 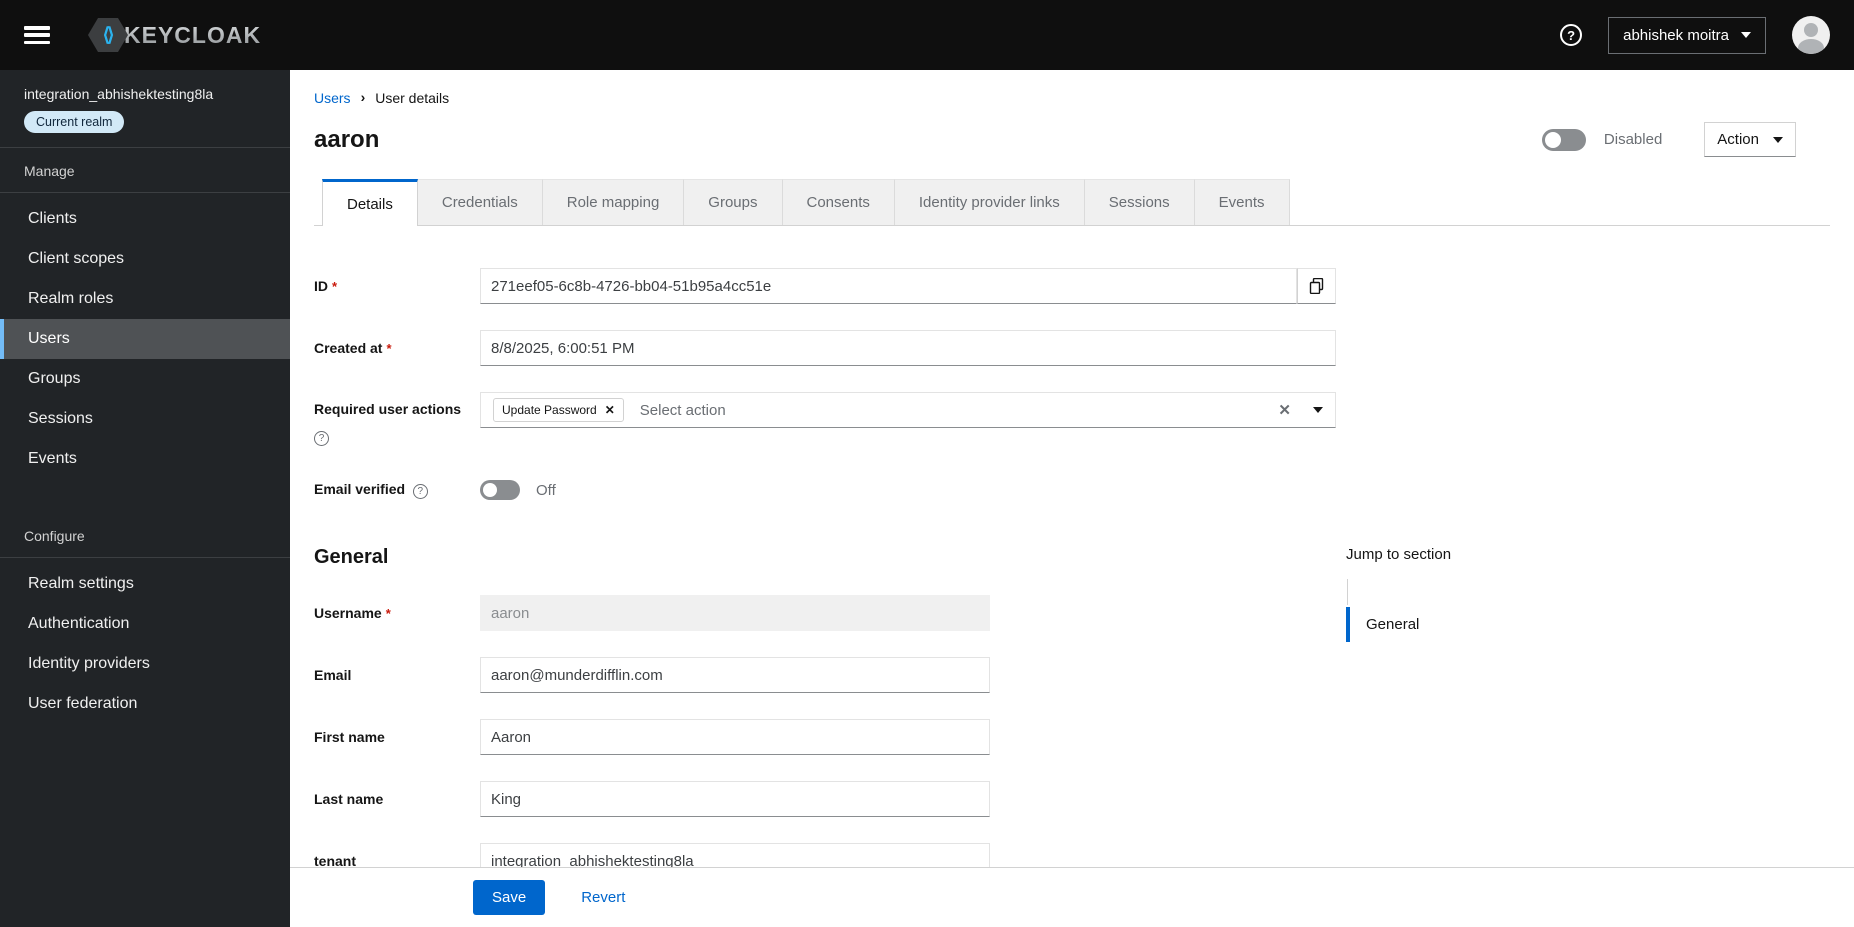 What do you see at coordinates (145, 219) in the screenshot?
I see `sidebar-item-clients: Clients` at bounding box center [145, 219].